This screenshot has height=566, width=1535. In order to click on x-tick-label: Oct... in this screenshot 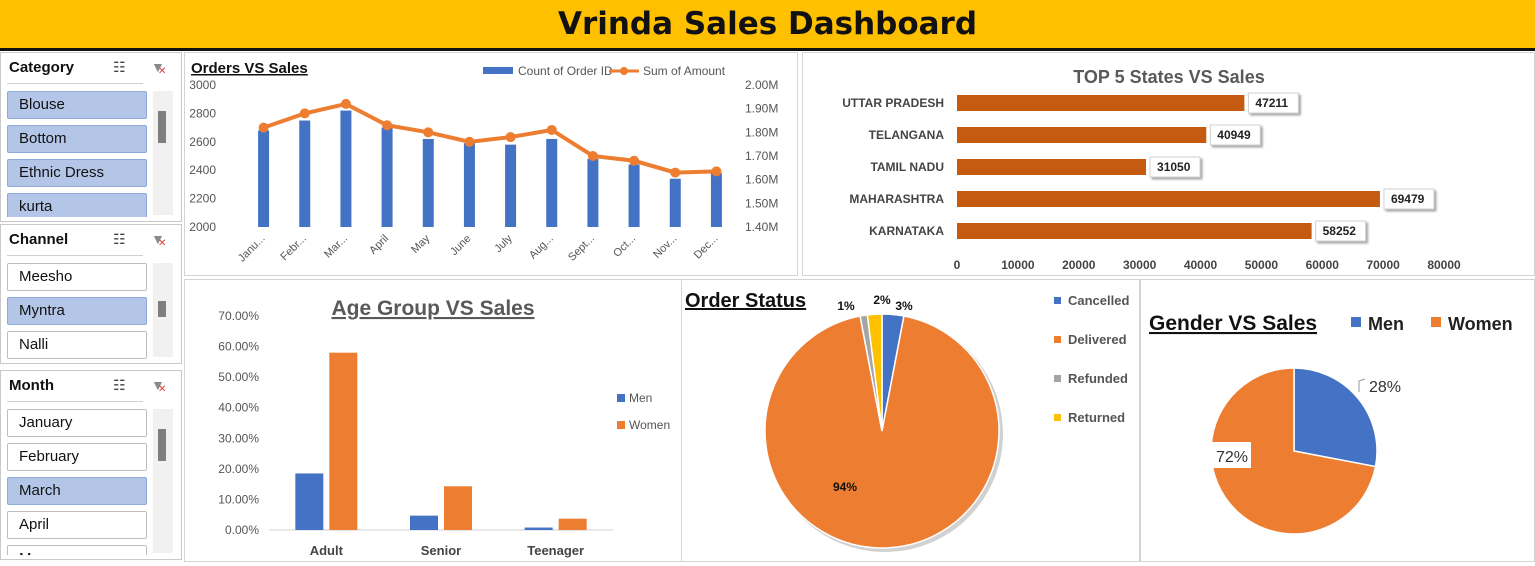, I will do `click(624, 246)`.